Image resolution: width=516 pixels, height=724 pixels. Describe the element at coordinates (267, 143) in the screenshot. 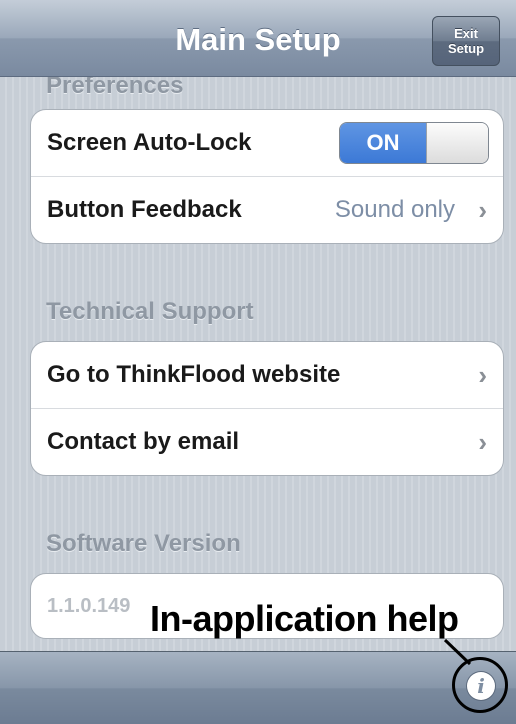

I see `screen-auto-lock-row: Screen Auto-Lock ON` at that location.